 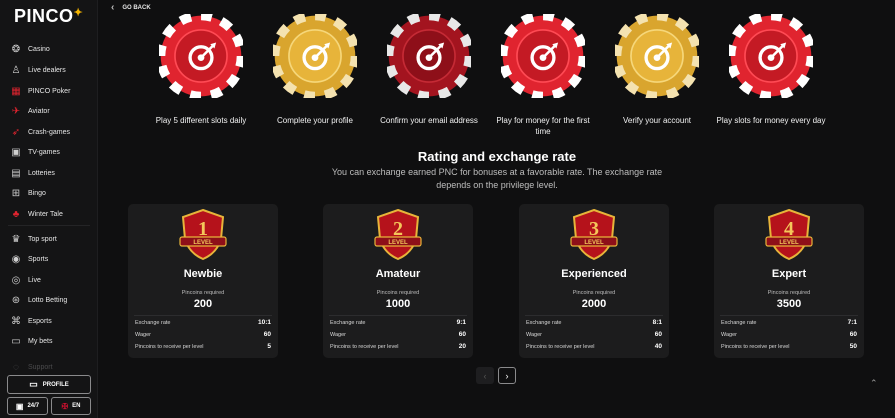 What do you see at coordinates (429, 56) in the screenshot?
I see `darkred-chip-target-icon` at bounding box center [429, 56].